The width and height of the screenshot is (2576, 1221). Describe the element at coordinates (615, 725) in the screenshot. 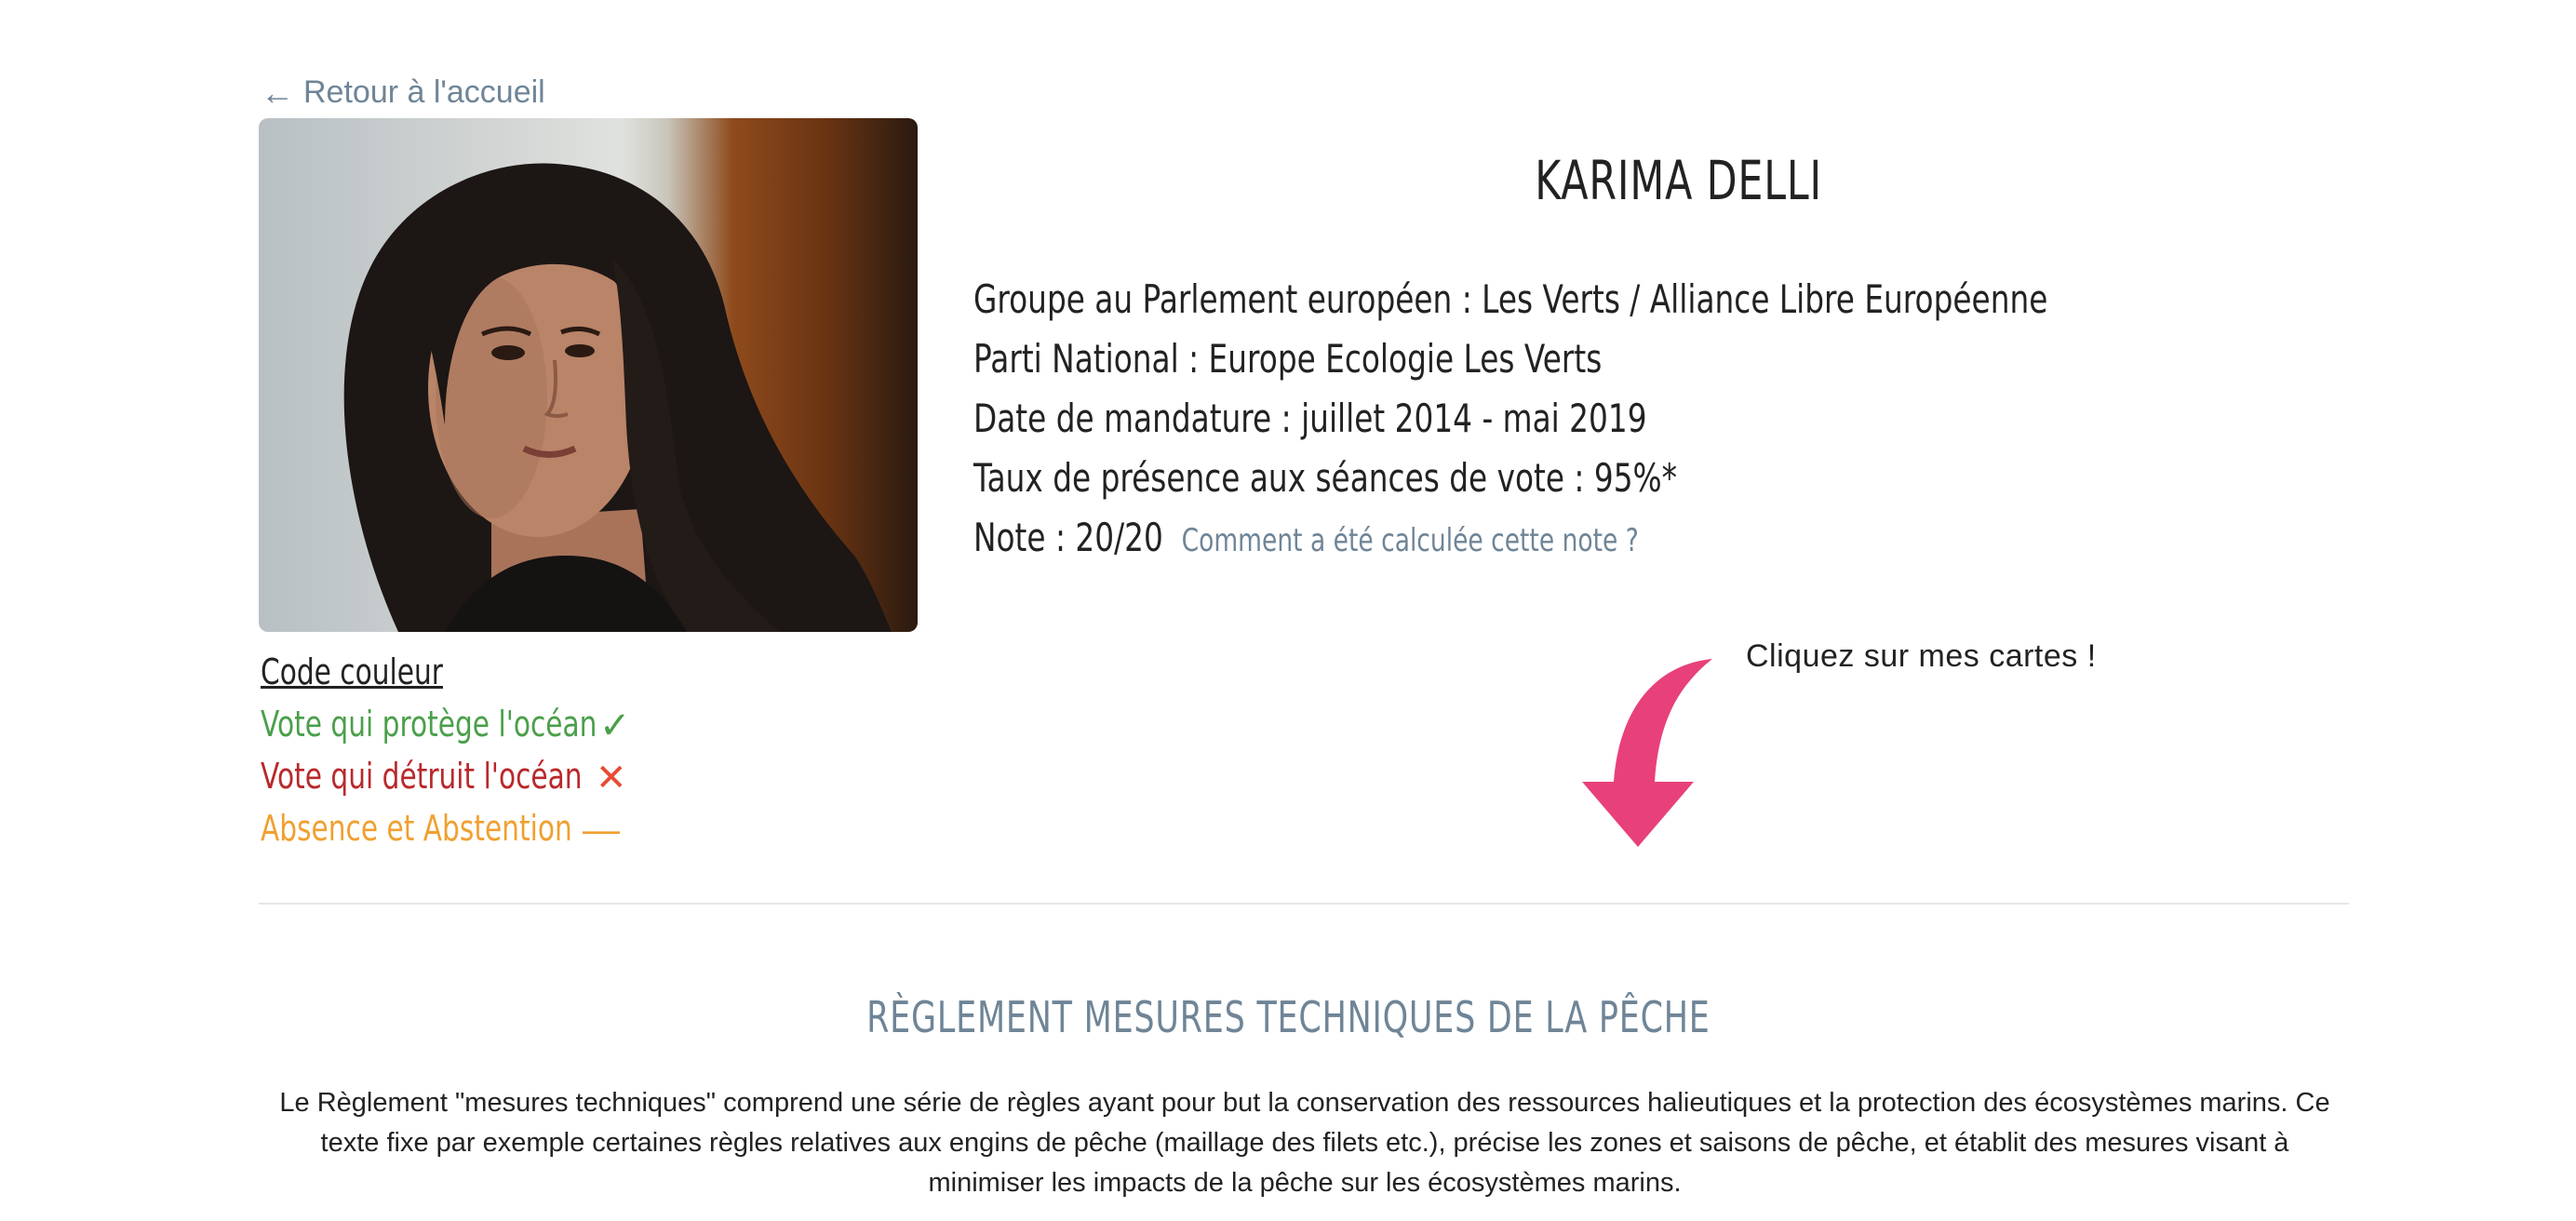

I see `checkmark-icon: ✓` at that location.